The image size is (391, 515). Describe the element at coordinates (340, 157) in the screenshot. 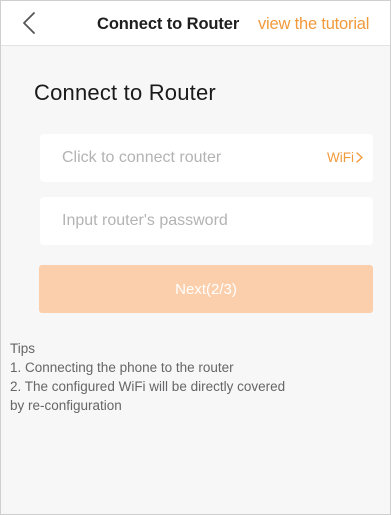

I see `wifi-label: WiFi` at that location.